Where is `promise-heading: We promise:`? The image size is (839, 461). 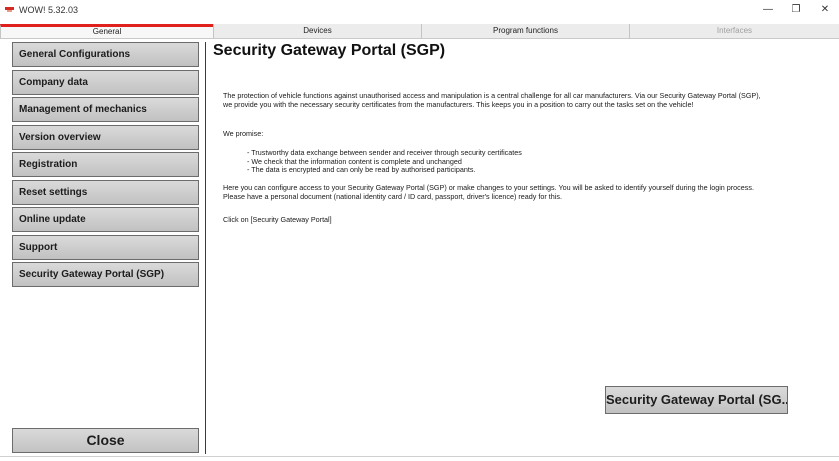 promise-heading: We promise: is located at coordinates (243, 133).